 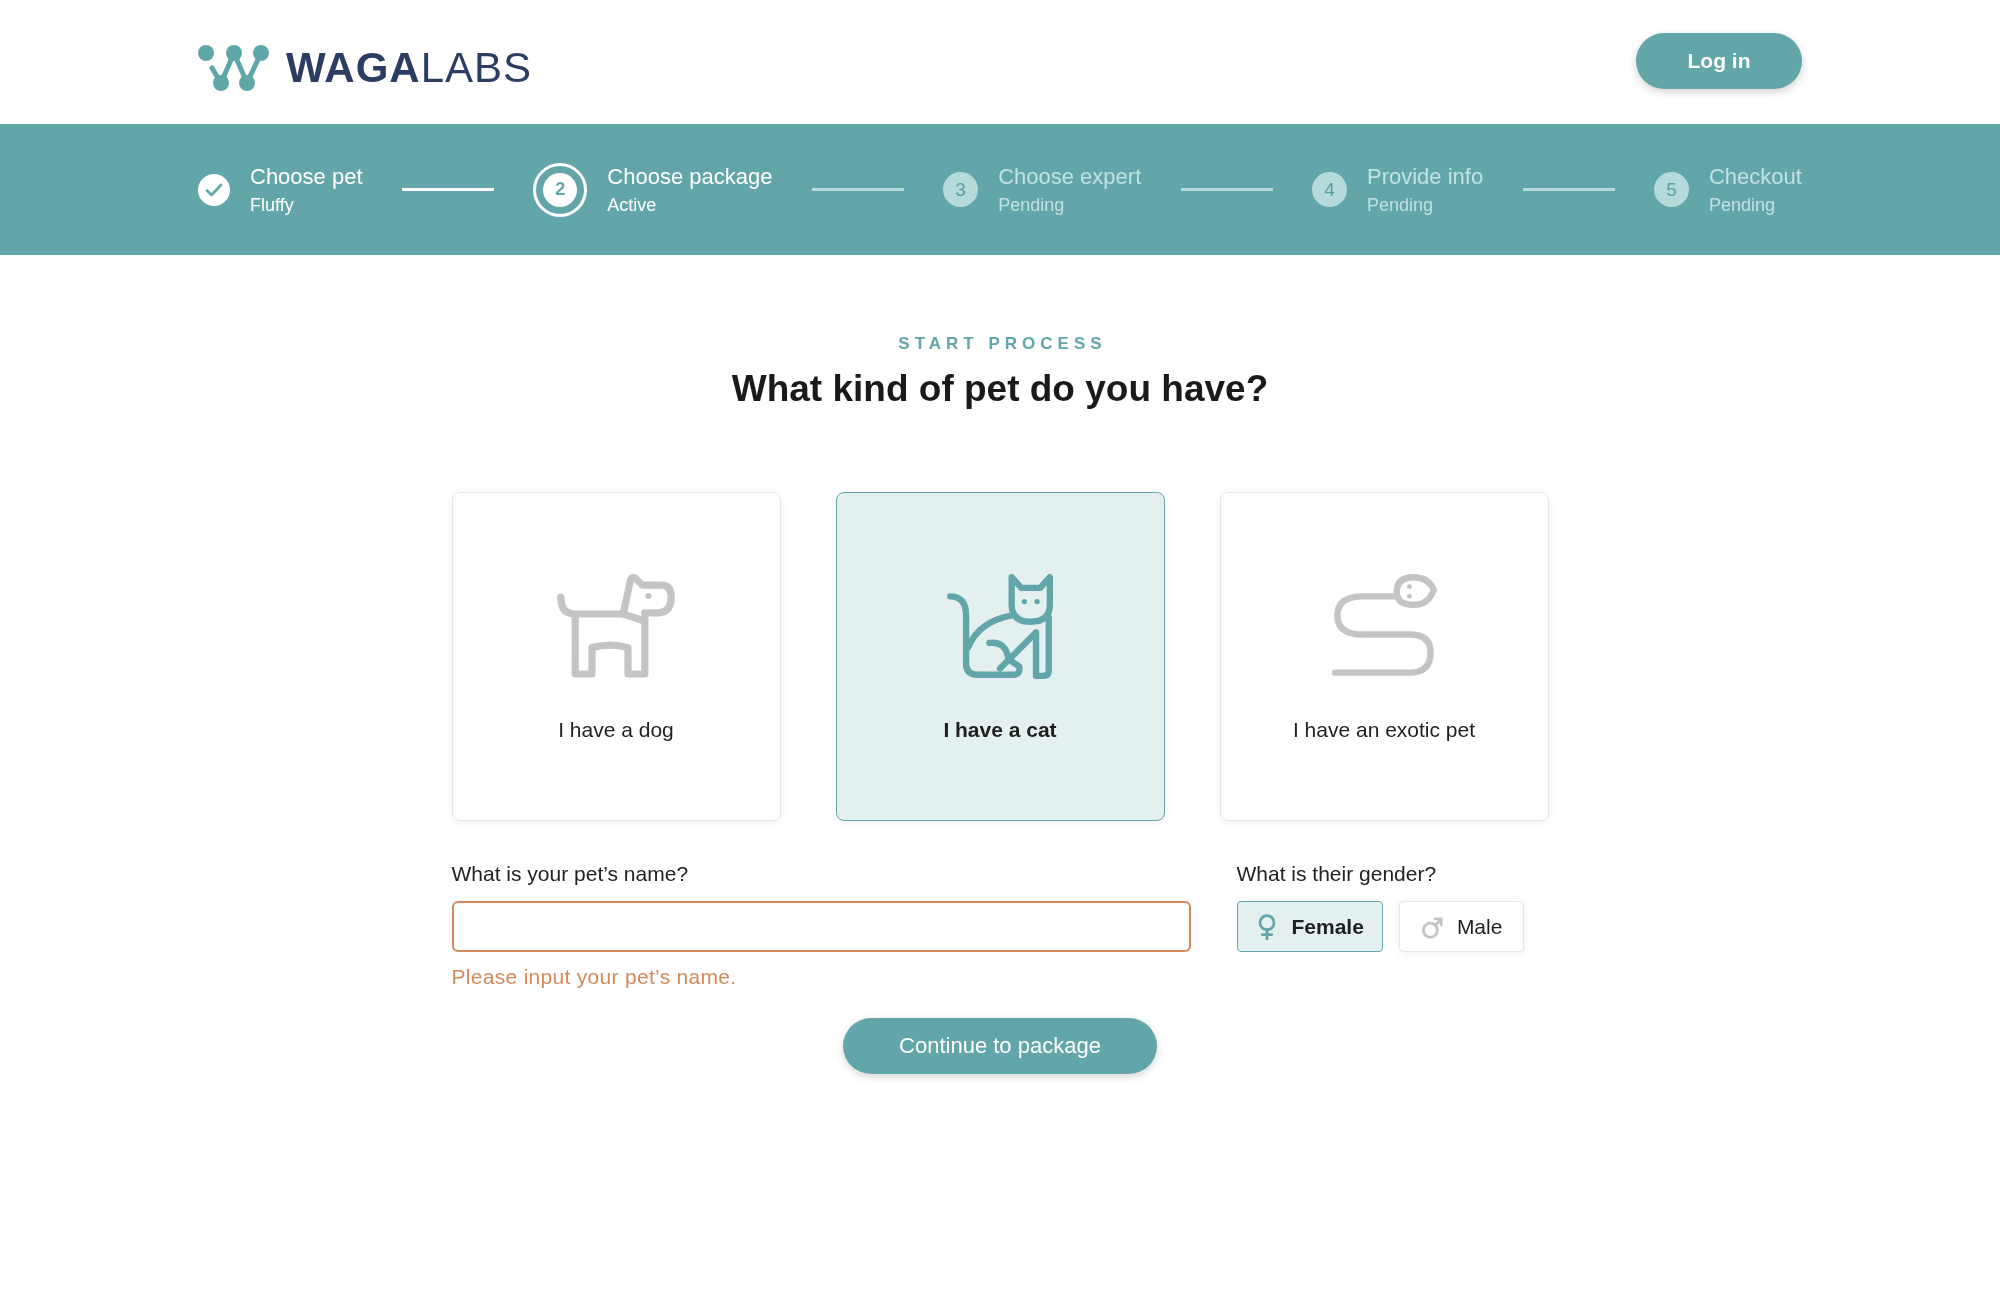 I want to click on logo-text: WAGALABS, so click(x=409, y=68).